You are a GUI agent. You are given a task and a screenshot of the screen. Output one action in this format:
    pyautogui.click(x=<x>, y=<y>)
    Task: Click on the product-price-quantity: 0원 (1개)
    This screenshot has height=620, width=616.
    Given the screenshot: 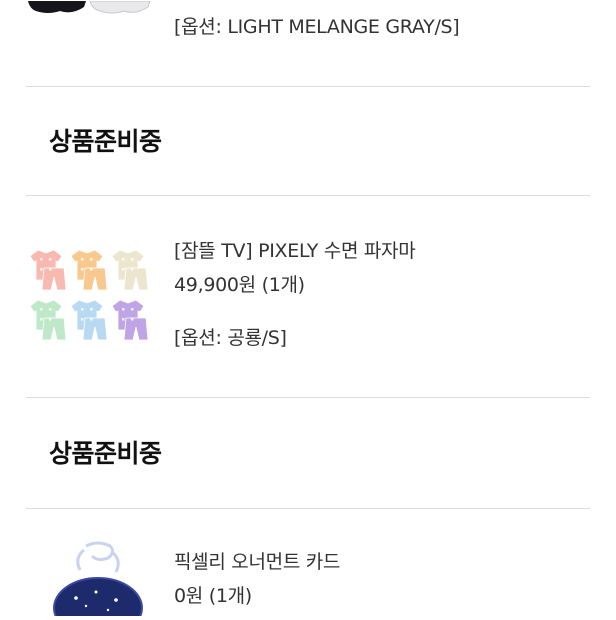 What is the action you would take?
    pyautogui.click(x=213, y=596)
    